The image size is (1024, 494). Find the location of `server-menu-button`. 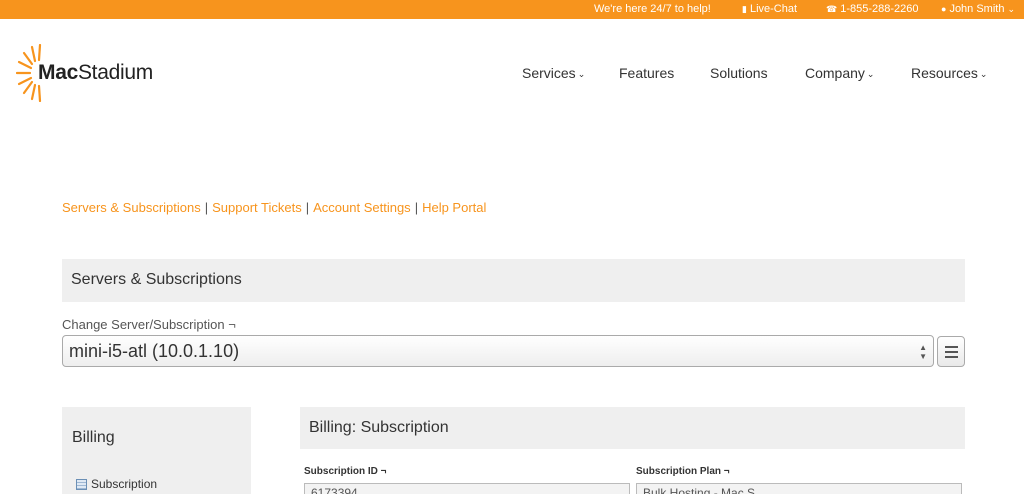

server-menu-button is located at coordinates (951, 351).